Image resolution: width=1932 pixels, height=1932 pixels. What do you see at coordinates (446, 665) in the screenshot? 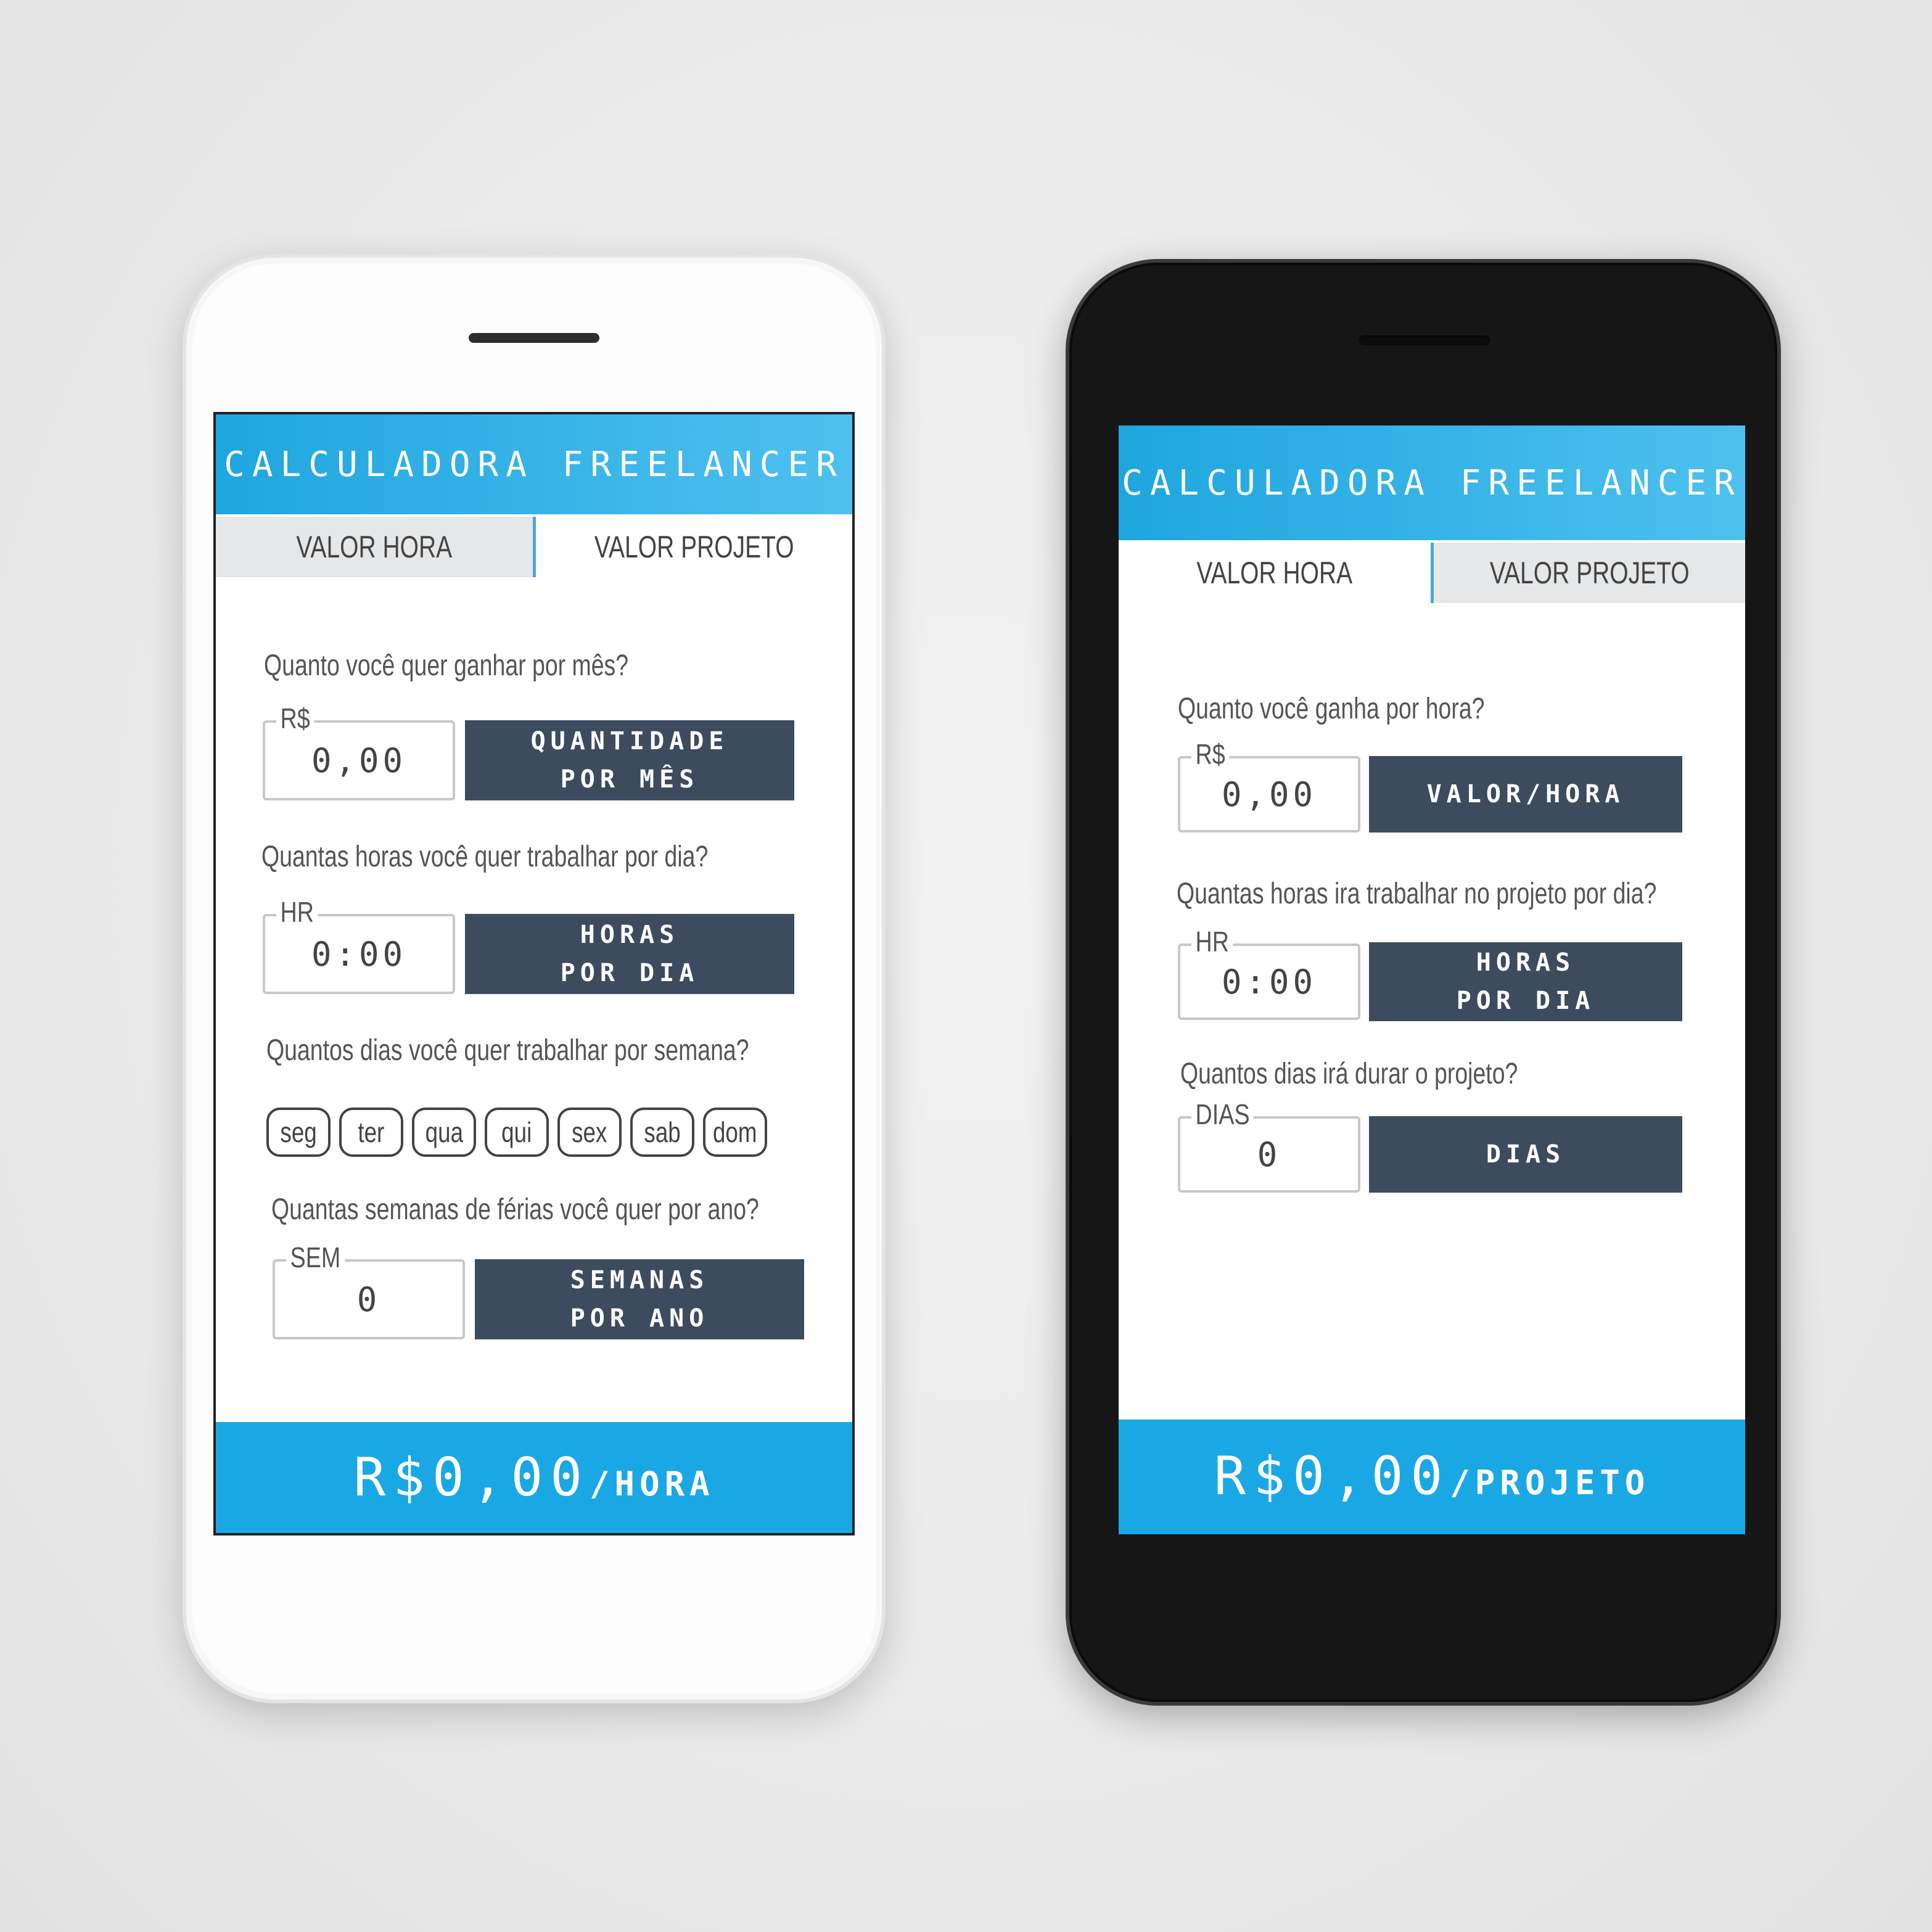
I see `question-monthly-income: Quanto você quer ganhar por mês?` at bounding box center [446, 665].